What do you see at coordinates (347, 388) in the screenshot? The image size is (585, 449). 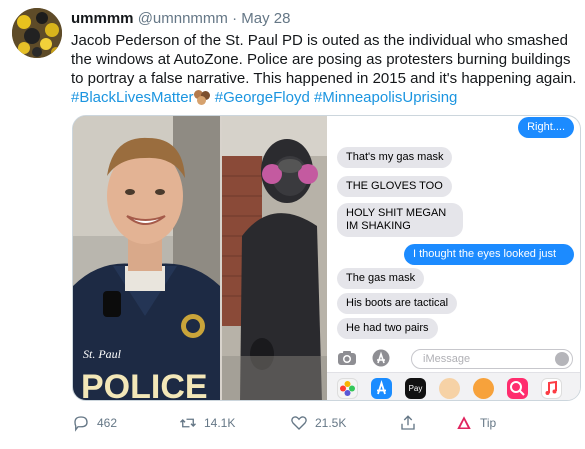 I see `photos-app-icon` at bounding box center [347, 388].